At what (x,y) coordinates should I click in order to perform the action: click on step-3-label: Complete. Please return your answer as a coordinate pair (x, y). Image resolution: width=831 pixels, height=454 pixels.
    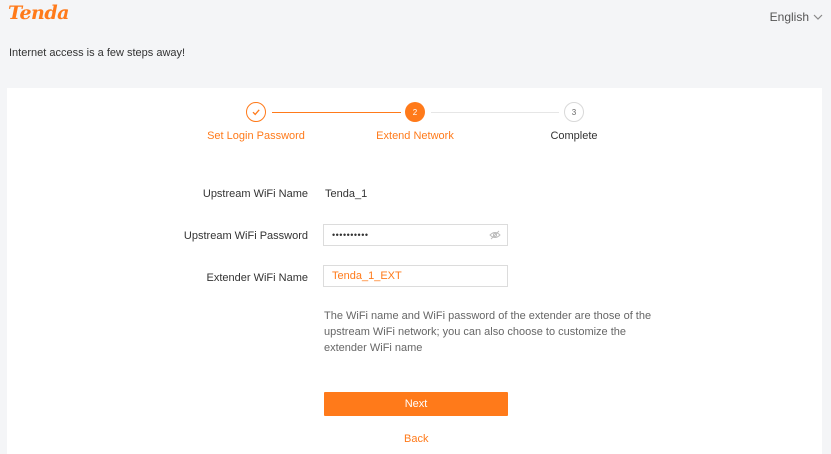
    Looking at the image, I should click on (574, 136).